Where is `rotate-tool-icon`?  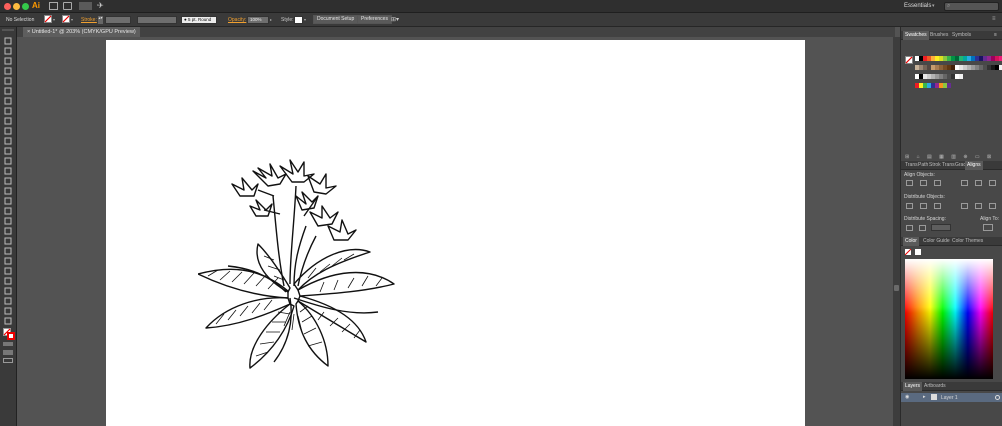 rotate-tool-icon is located at coordinates (8, 171).